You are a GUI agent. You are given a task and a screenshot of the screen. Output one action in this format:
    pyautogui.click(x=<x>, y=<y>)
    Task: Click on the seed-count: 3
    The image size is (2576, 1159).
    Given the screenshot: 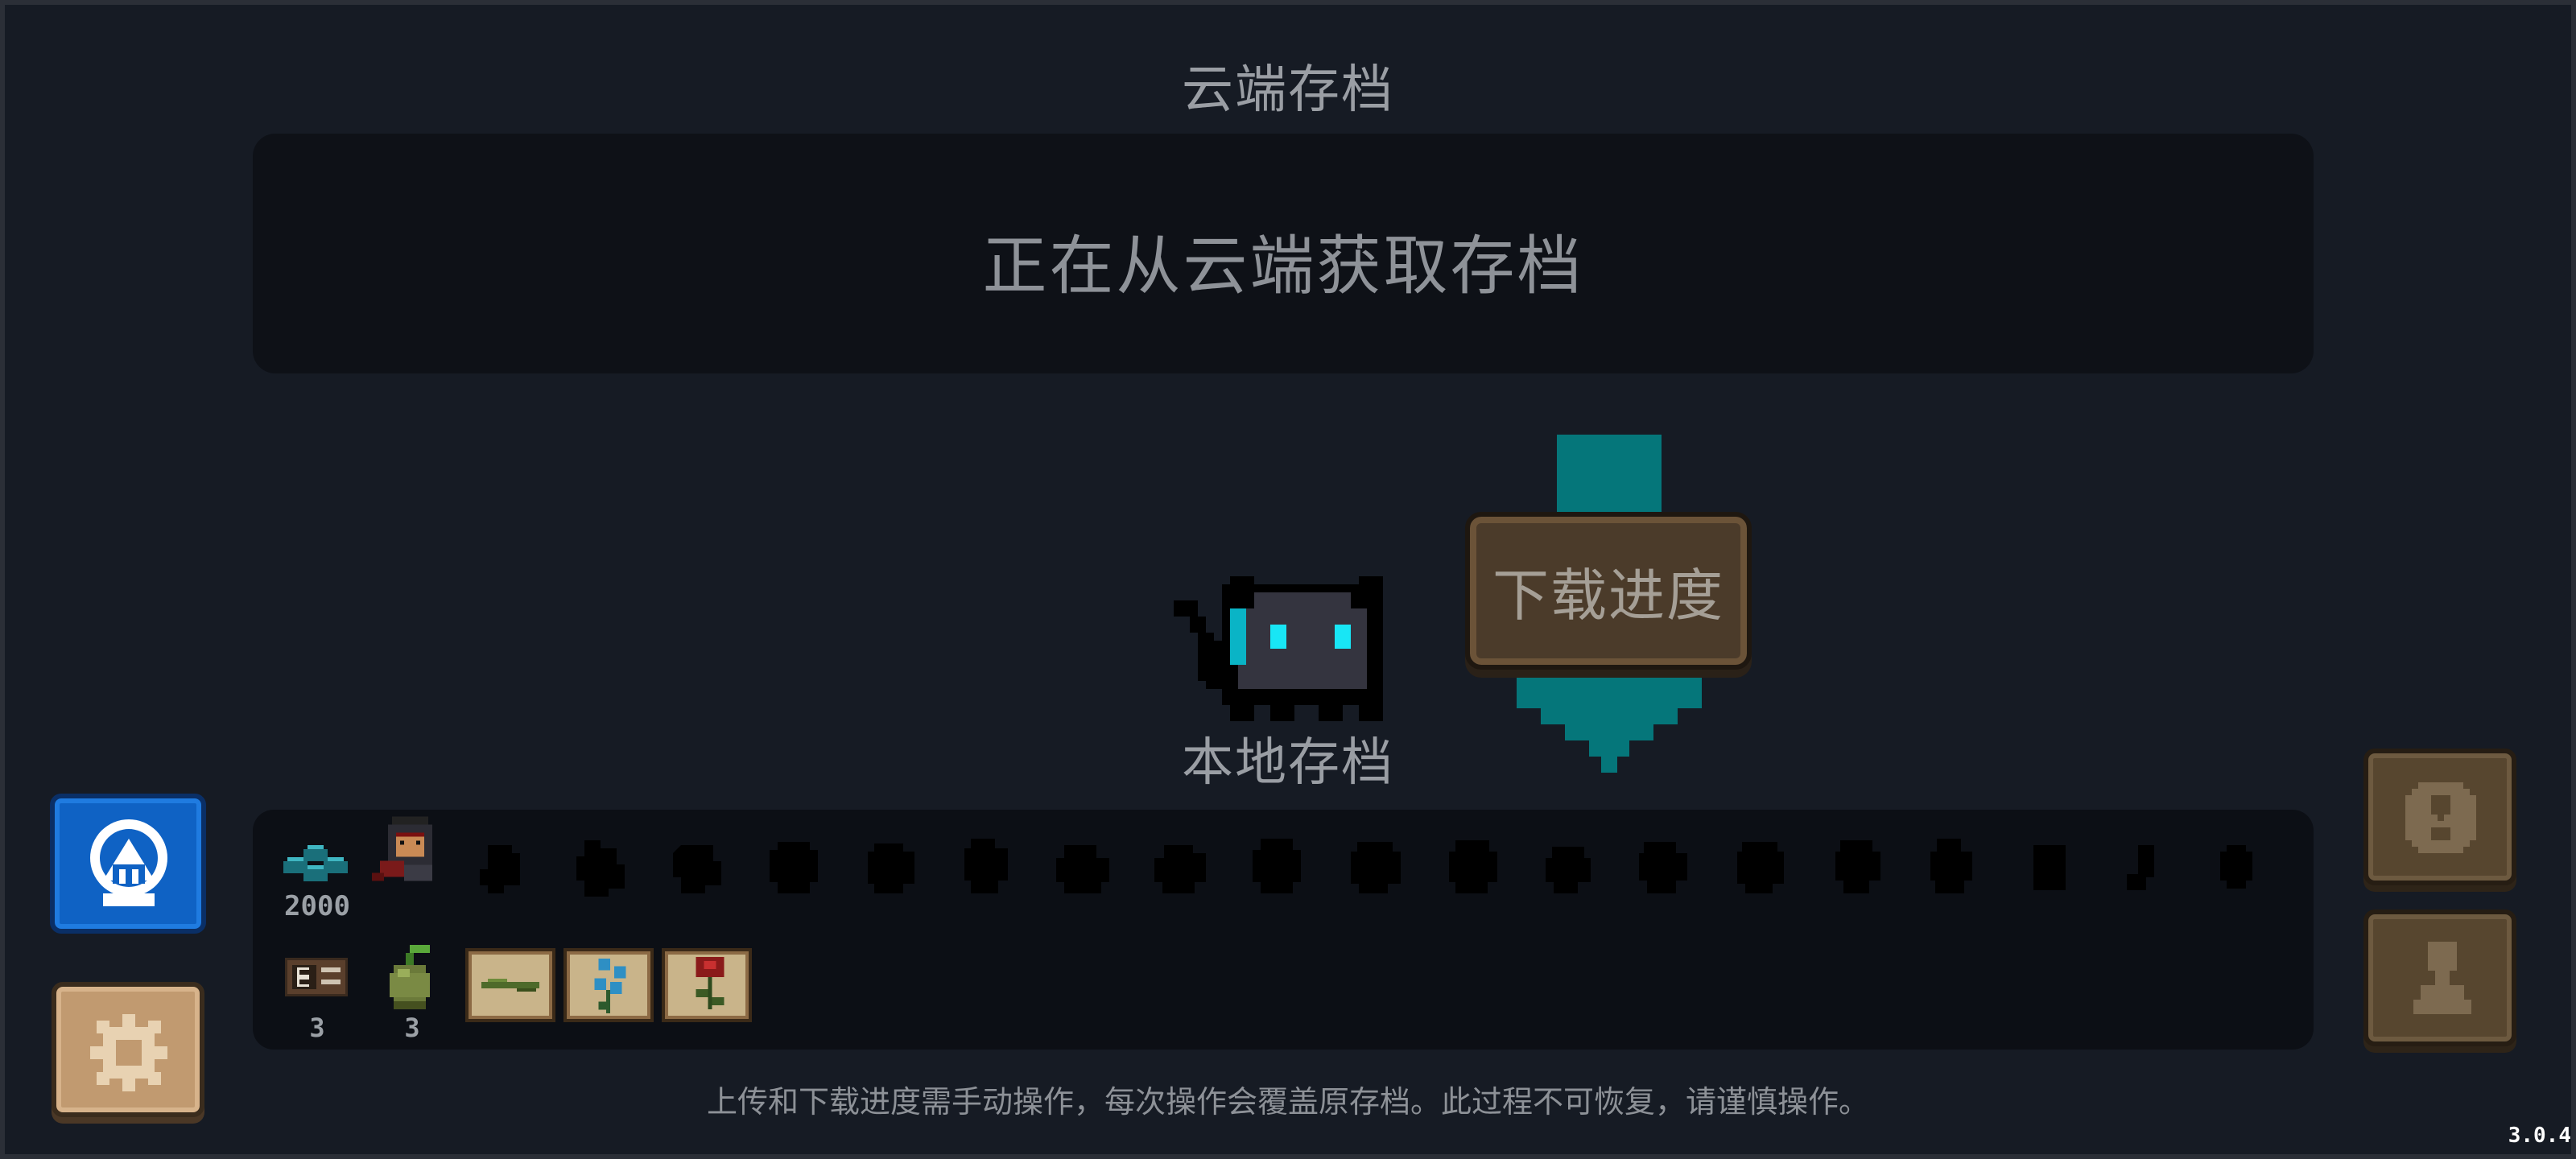 What is the action you would take?
    pyautogui.click(x=412, y=1028)
    